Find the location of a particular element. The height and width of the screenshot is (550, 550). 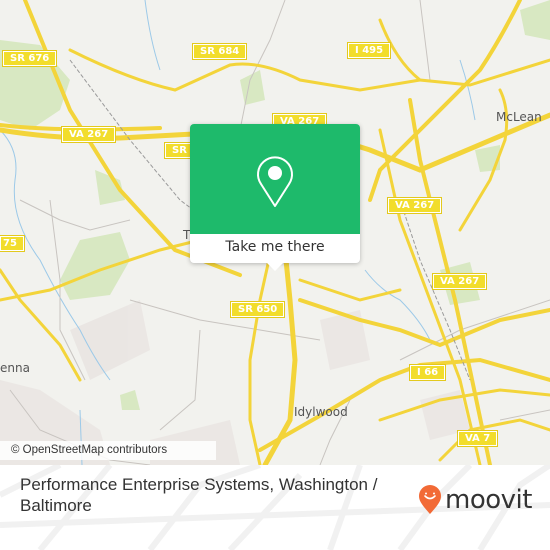

place-label-idylwood: Idylwood is located at coordinates (321, 412).